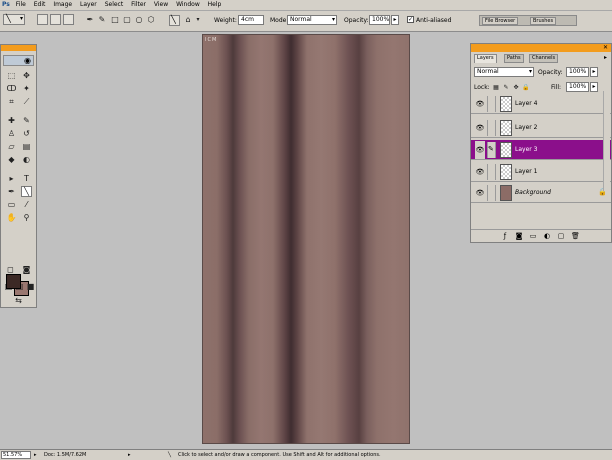 This screenshot has width=612, height=460. What do you see at coordinates (26, 120) in the screenshot?
I see `brush-icon: ✎` at bounding box center [26, 120].